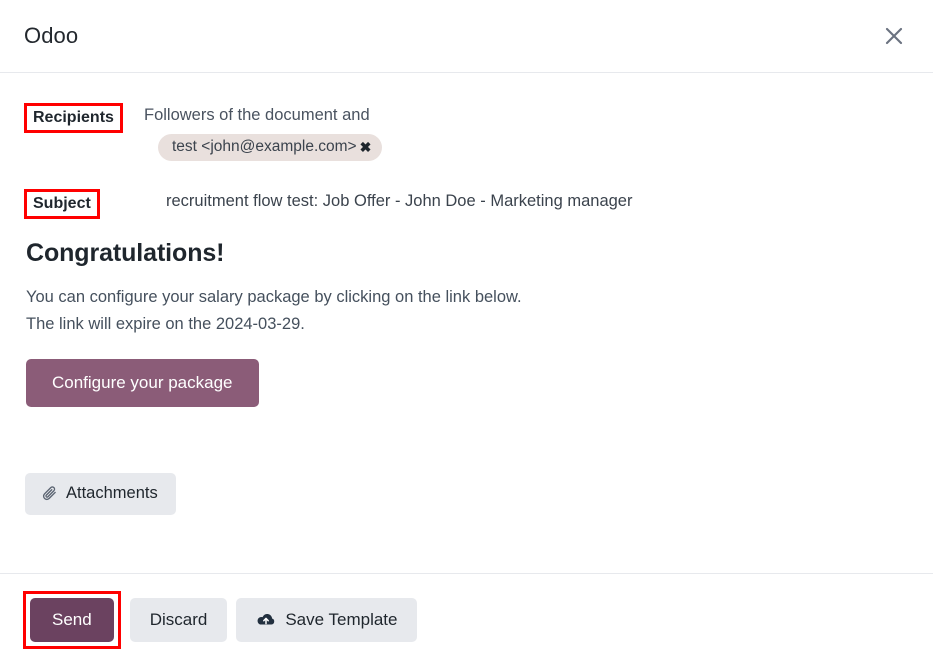 The height and width of the screenshot is (665, 933). I want to click on email-heading: Congratulations!, so click(125, 252).